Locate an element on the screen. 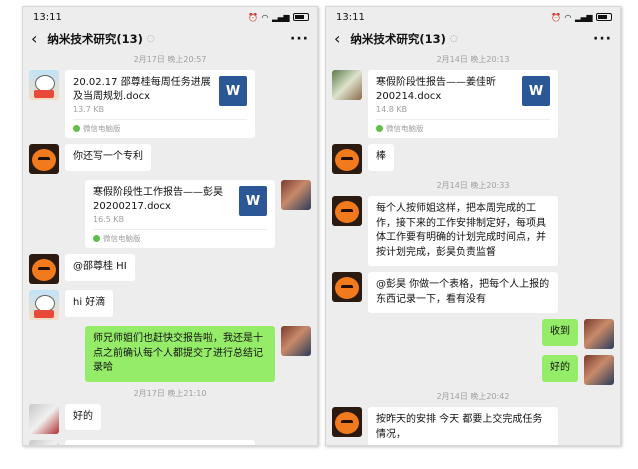  message-bubble: 你还写一个专利 is located at coordinates (108, 157).